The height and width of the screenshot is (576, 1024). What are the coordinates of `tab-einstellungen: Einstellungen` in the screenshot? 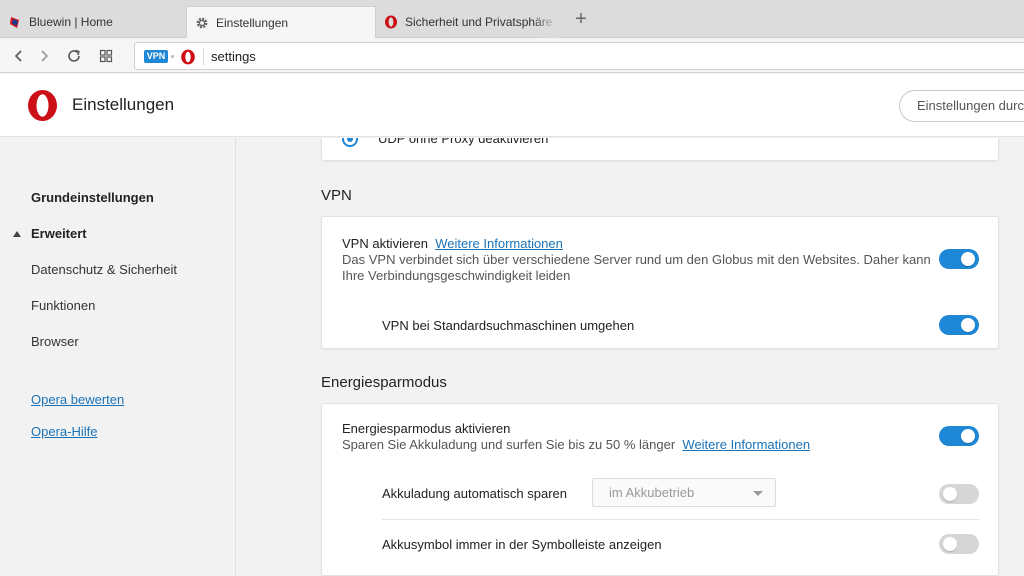 It's located at (281, 22).